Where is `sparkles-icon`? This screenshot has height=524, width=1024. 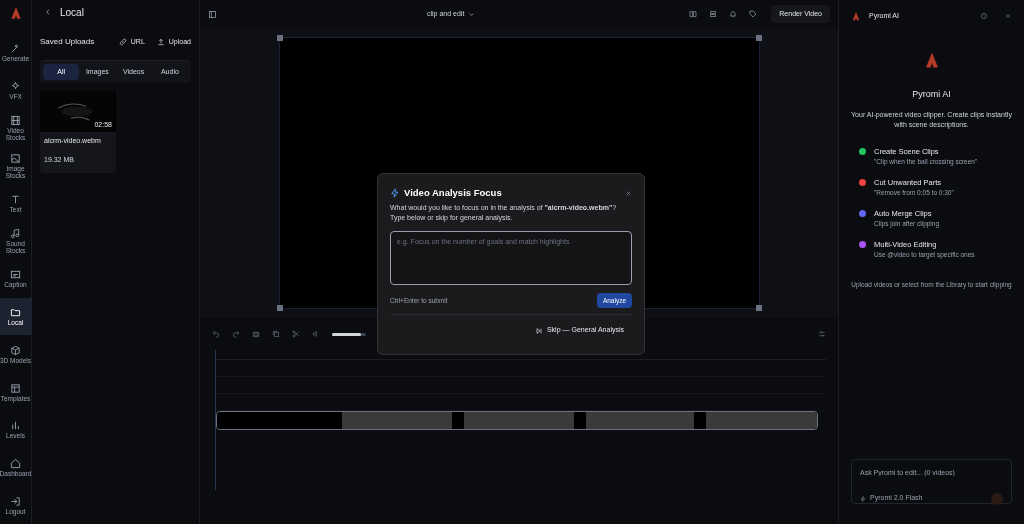 sparkles-icon is located at coordinates (15, 86).